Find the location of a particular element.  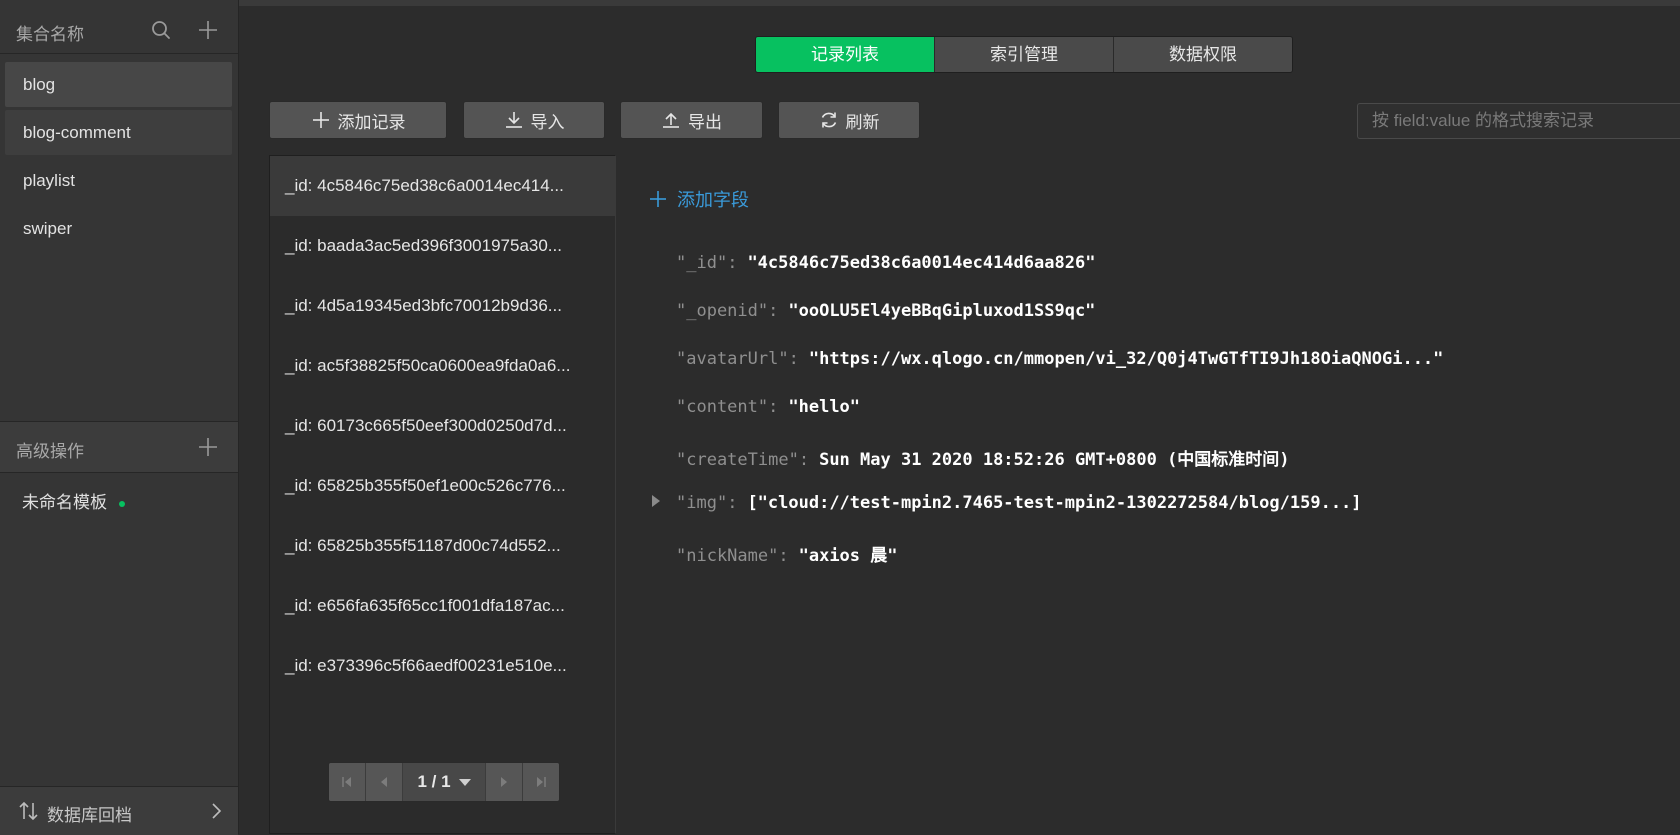

field-value: "axios 晨" is located at coordinates (848, 556).